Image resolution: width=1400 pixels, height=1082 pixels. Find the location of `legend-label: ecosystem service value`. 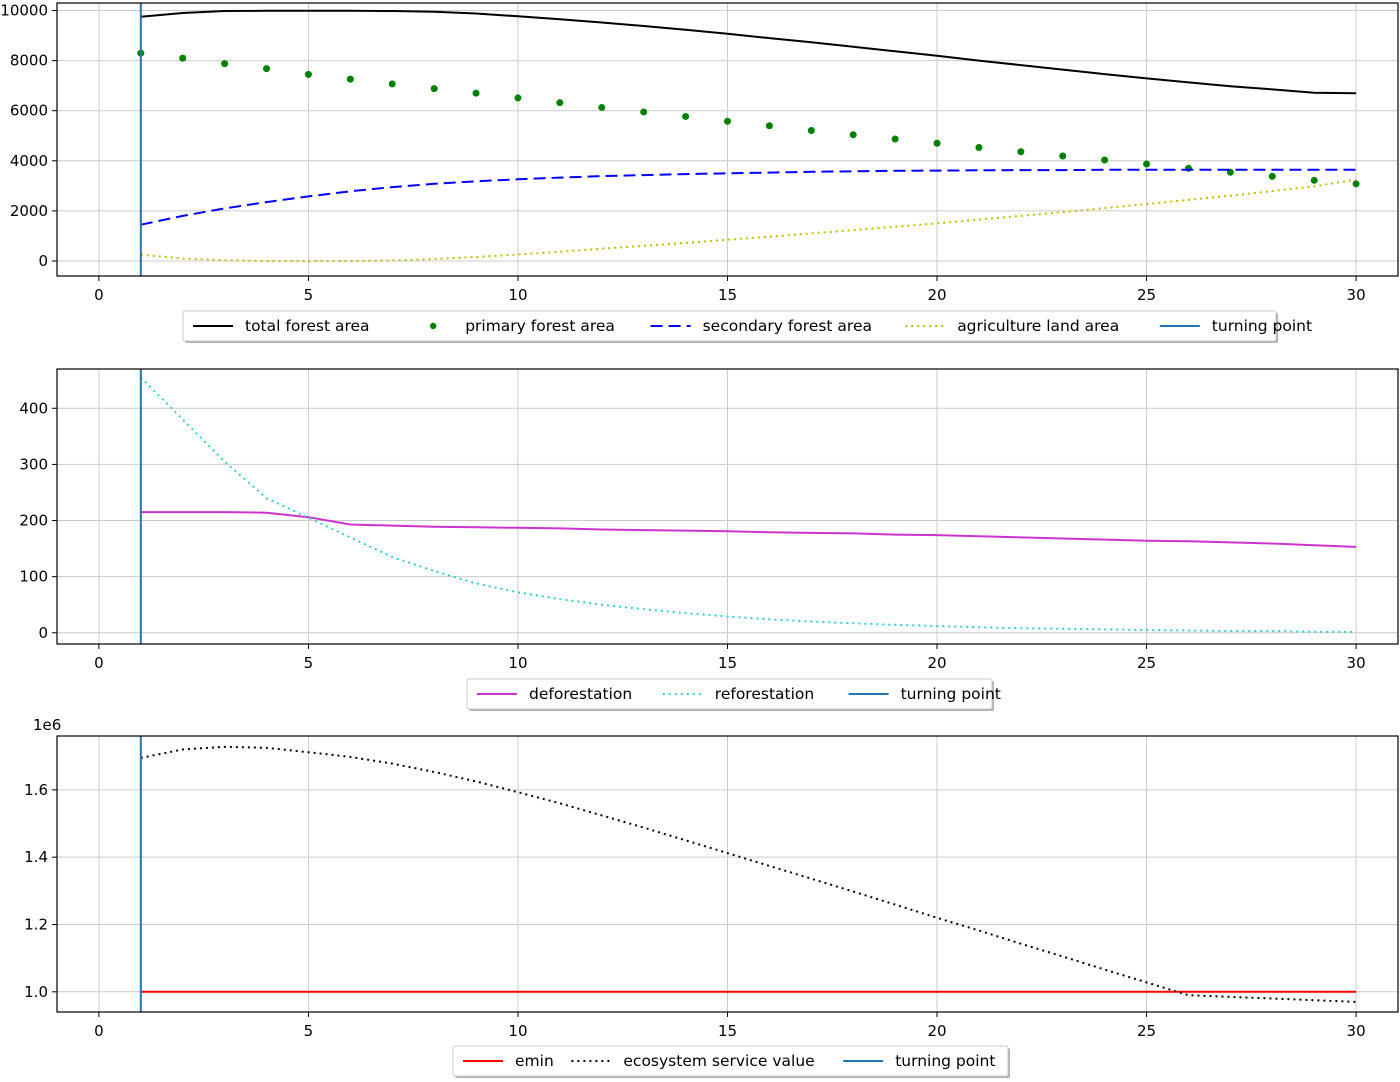

legend-label: ecosystem service value is located at coordinates (718, 1061).